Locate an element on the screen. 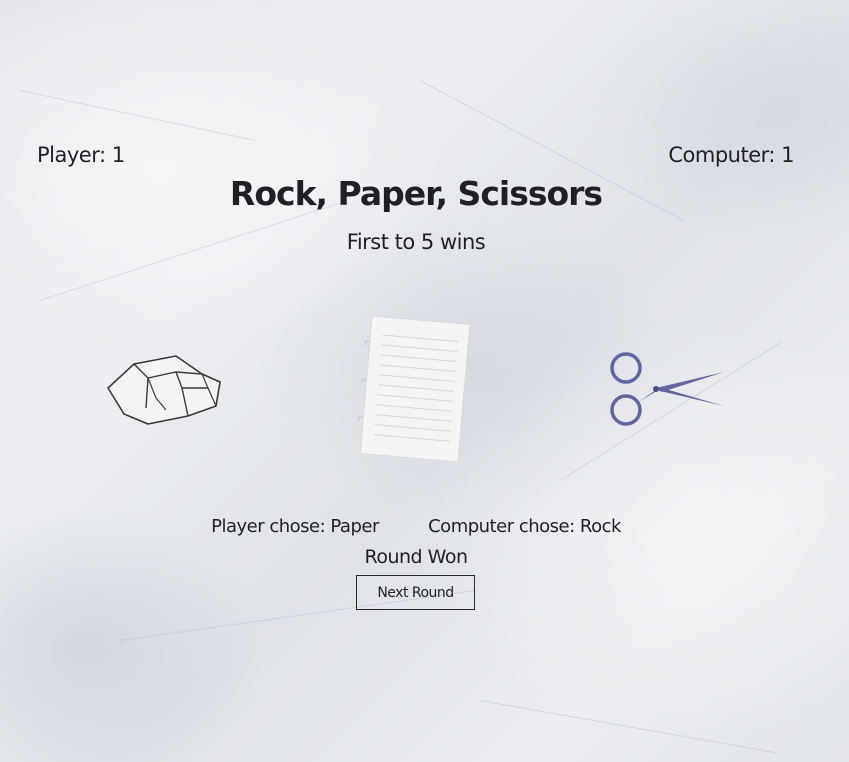 This screenshot has width=849, height=762. next-round-button: Next Round is located at coordinates (415, 592).